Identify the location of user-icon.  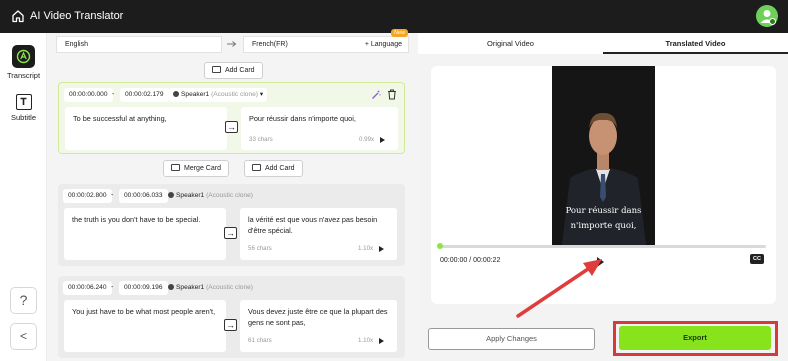
(768, 17).